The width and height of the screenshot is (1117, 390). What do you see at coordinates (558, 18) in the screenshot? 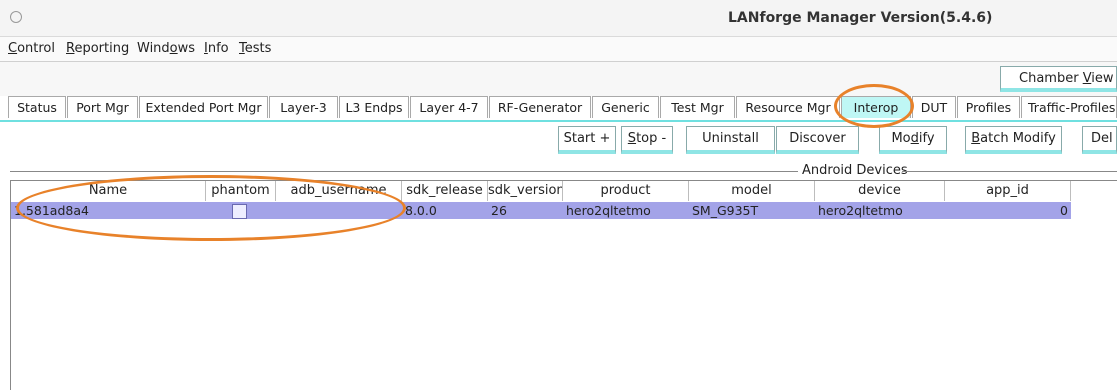
I see `title-bar: LANforge Manager Version(5.4.6)` at bounding box center [558, 18].